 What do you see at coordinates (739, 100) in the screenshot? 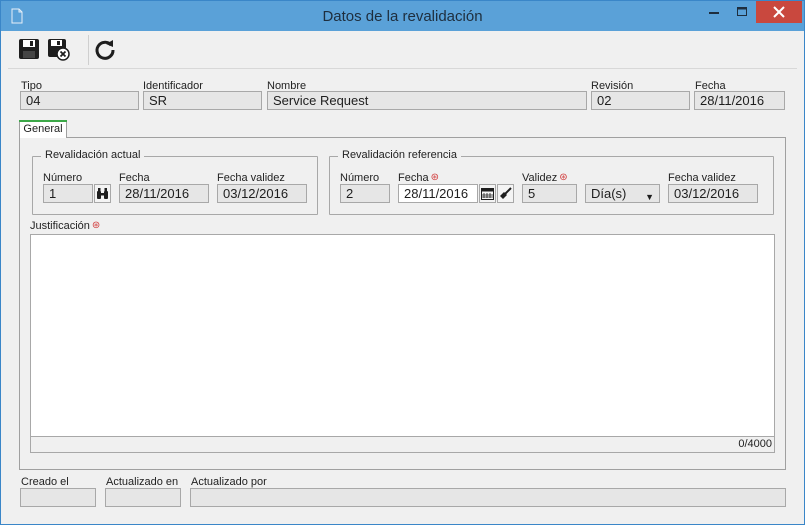
I see `fecha-field: 28/11/2016` at bounding box center [739, 100].